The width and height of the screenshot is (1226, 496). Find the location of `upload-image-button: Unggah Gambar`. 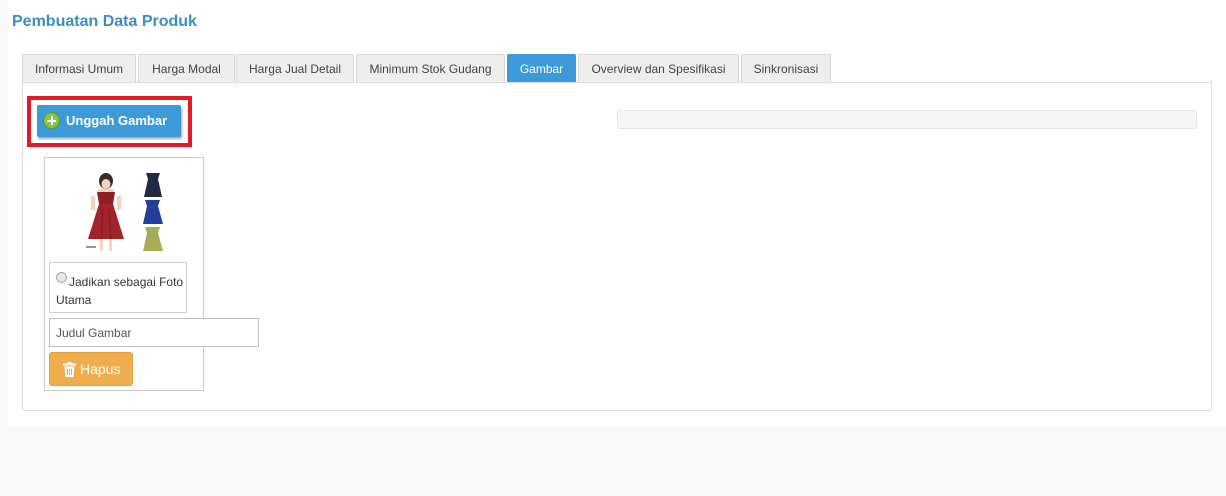

upload-image-button: Unggah Gambar is located at coordinates (109, 121).